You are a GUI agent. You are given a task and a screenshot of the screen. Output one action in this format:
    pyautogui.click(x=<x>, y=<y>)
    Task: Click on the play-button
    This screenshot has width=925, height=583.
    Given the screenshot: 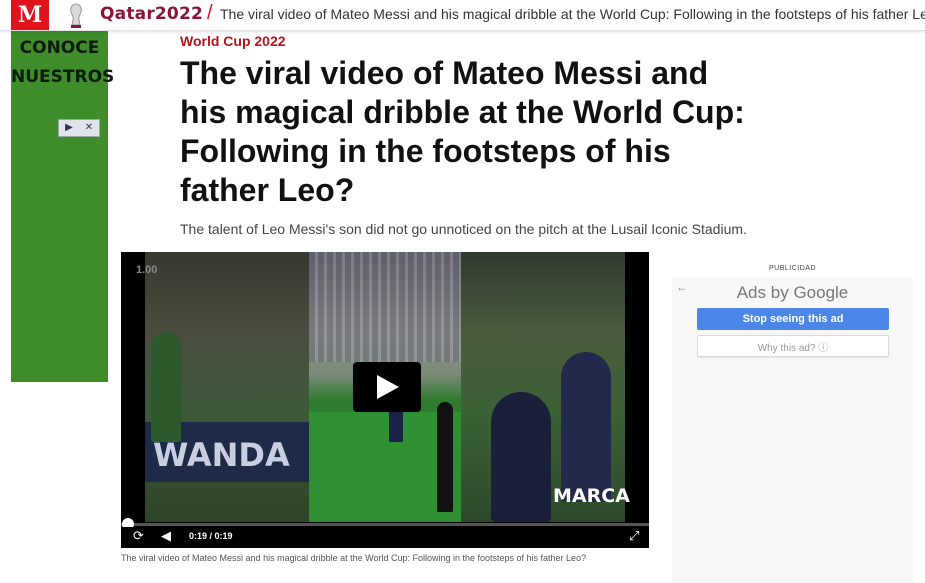 What is the action you would take?
    pyautogui.click(x=387, y=387)
    